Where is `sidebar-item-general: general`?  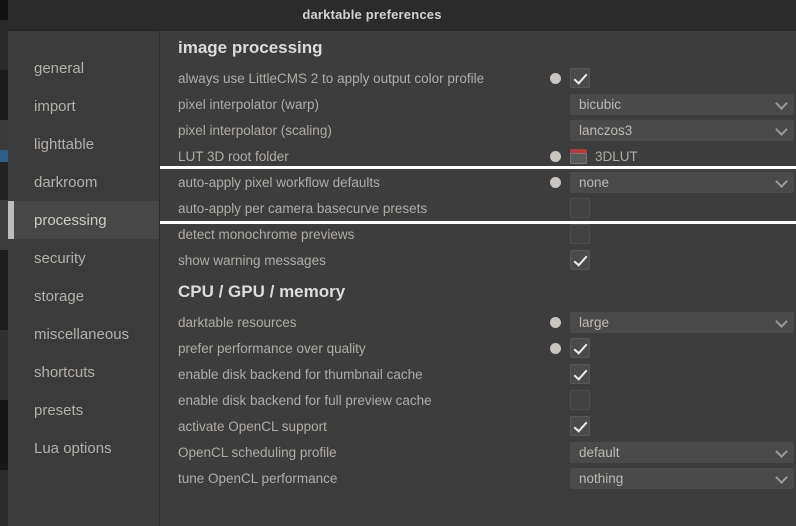 sidebar-item-general: general is located at coordinates (83, 68).